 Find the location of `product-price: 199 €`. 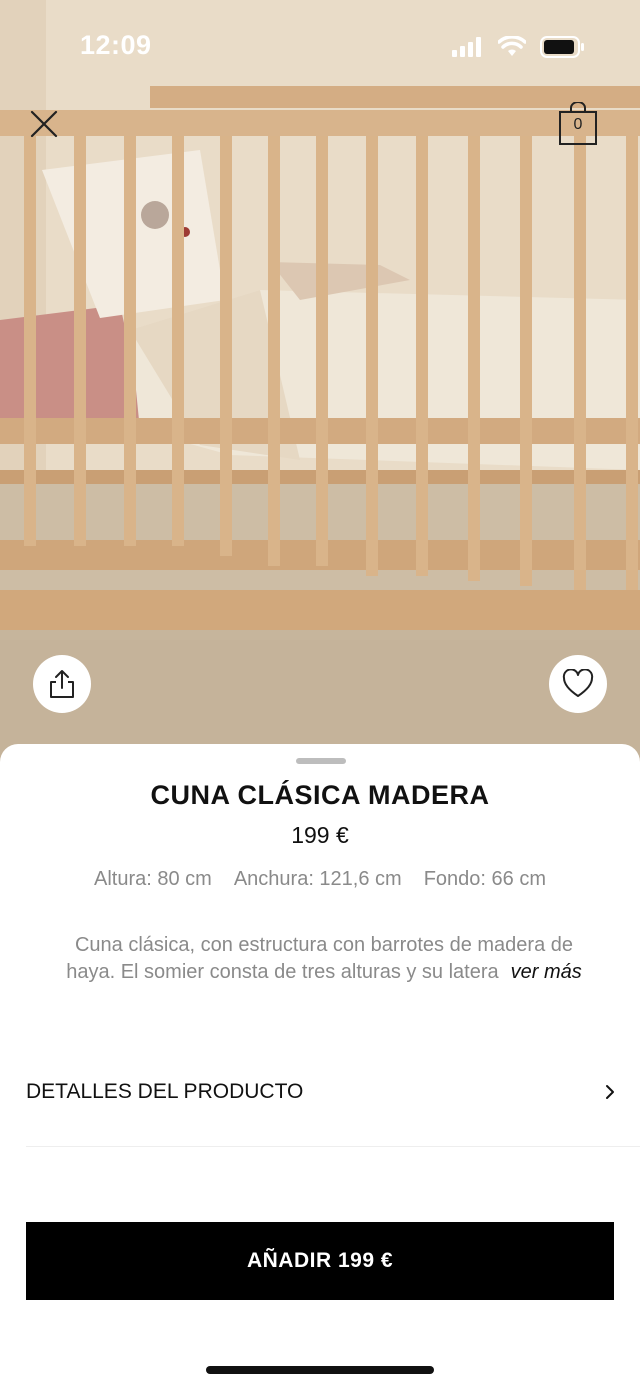

product-price: 199 € is located at coordinates (320, 835).